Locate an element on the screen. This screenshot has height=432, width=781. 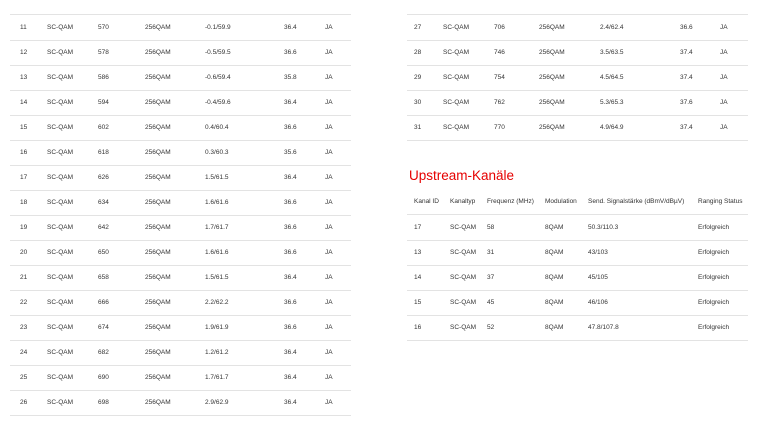
downstream-cell-channel-id: 22 is located at coordinates (24, 302).